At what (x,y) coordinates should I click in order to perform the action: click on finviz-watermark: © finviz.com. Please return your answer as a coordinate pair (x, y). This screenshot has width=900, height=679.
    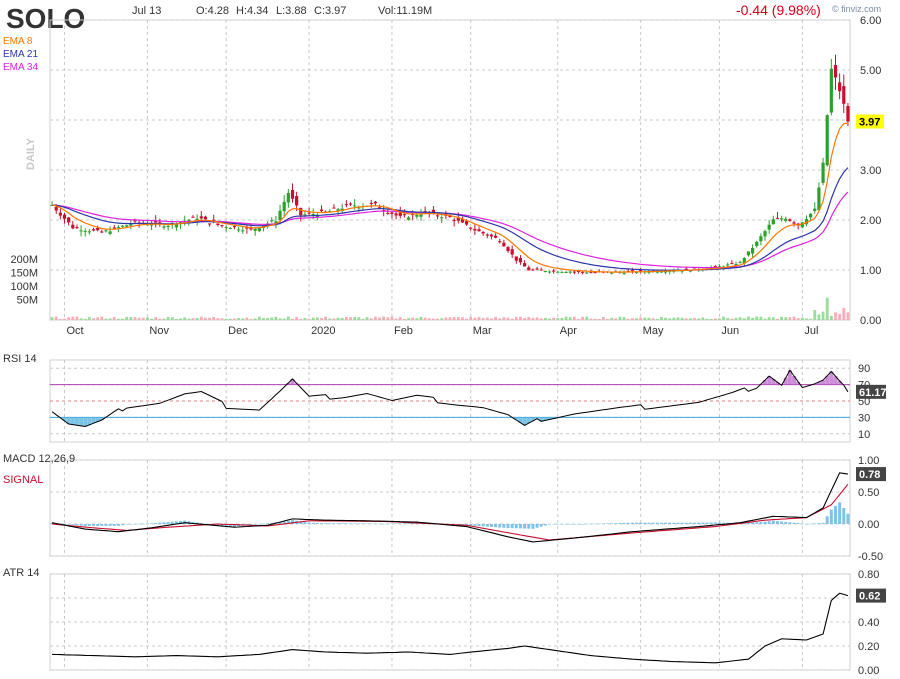
    Looking at the image, I should click on (856, 9).